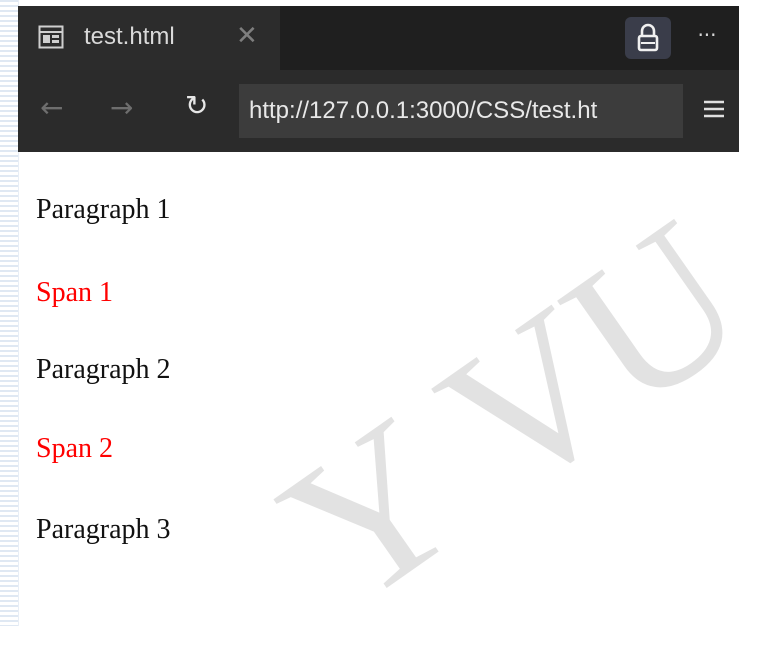 Image resolution: width=757 pixels, height=651 pixels. Describe the element at coordinates (378, 38) in the screenshot. I see `tab-bar: test.html ✕ ···` at that location.